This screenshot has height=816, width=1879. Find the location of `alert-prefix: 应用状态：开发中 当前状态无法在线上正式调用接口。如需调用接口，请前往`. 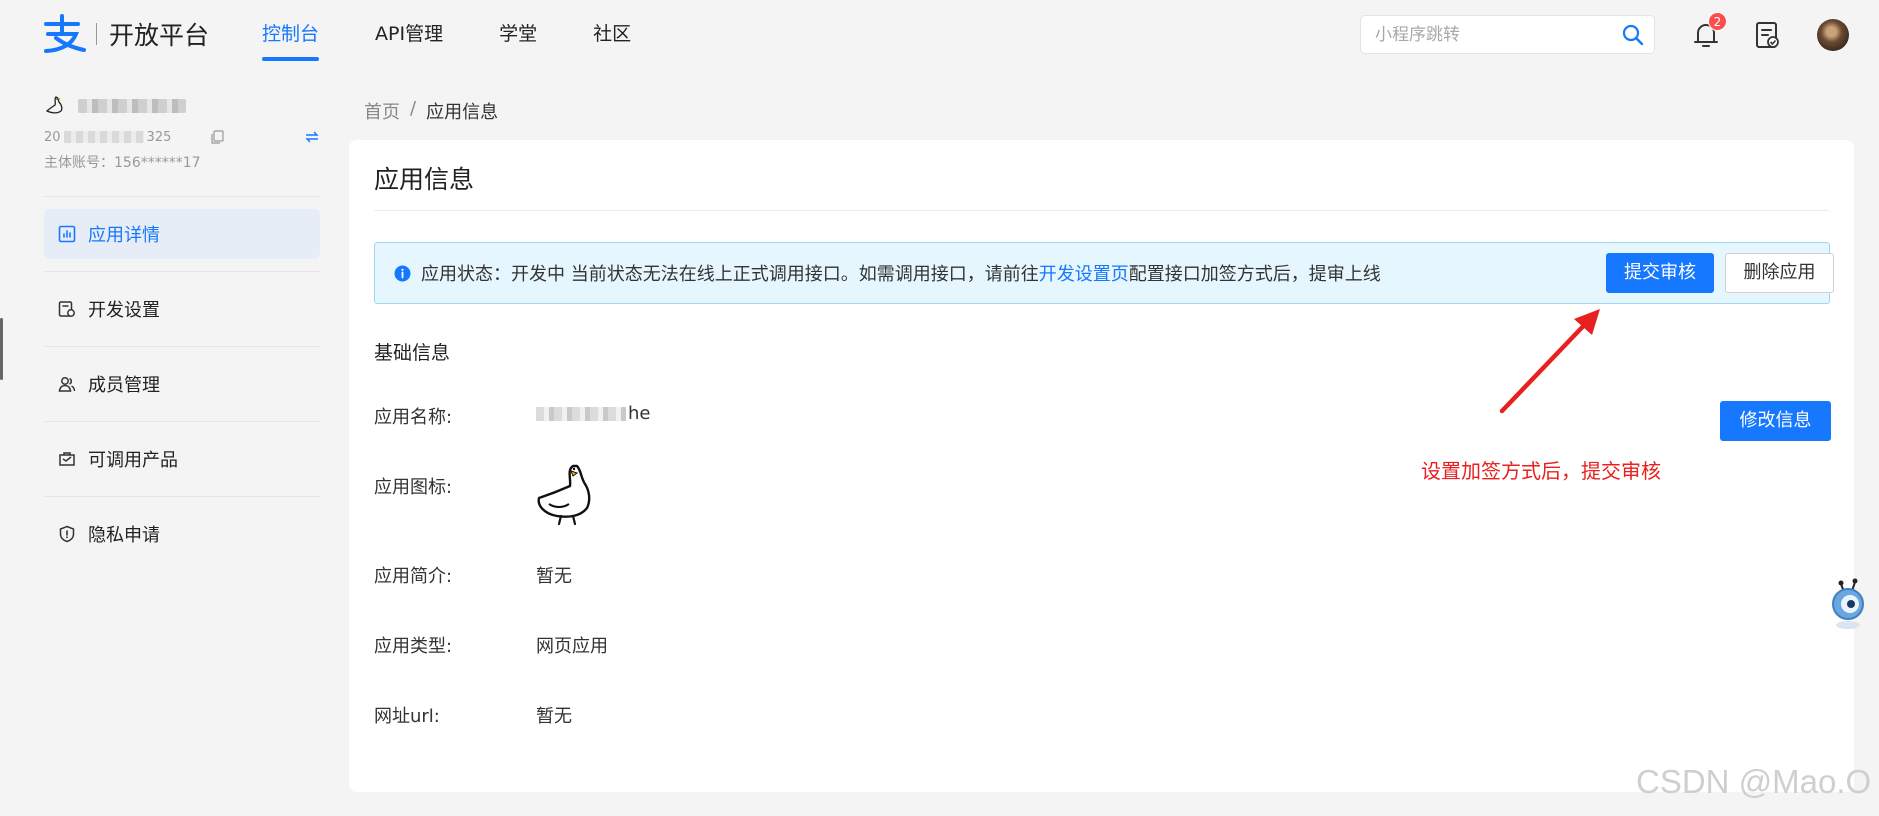

alert-prefix: 应用状态：开发中 当前状态无法在线上正式调用接口。如需调用接口，请前往 is located at coordinates (730, 274).